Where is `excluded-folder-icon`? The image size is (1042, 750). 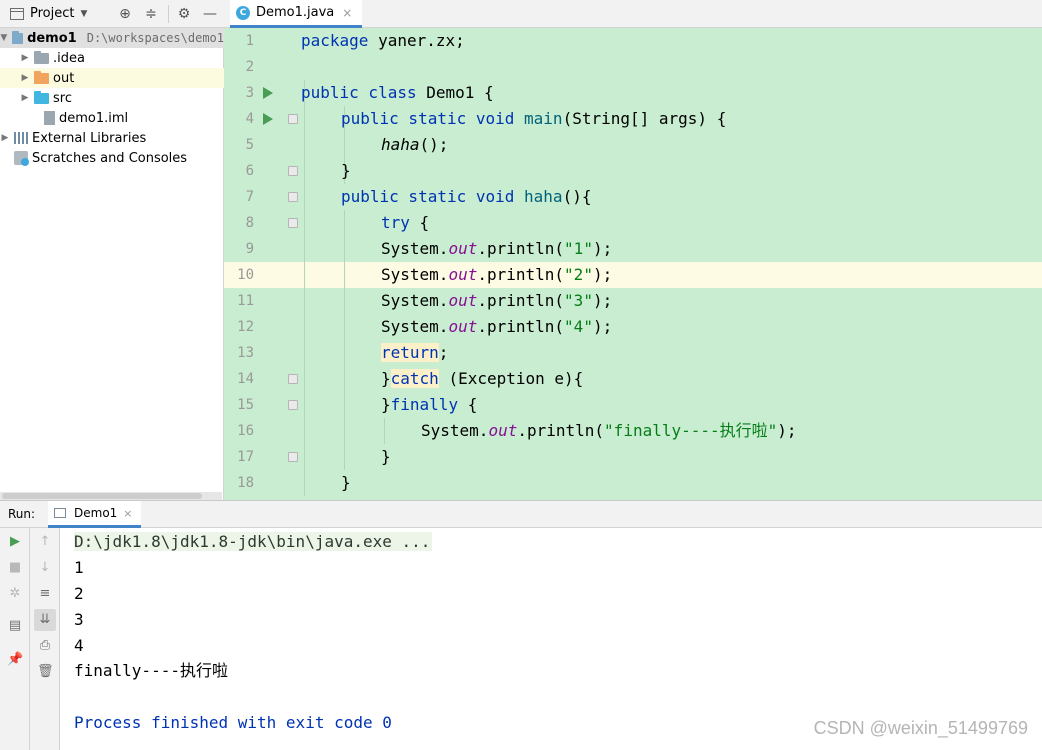
excluded-folder-icon is located at coordinates (41, 77).